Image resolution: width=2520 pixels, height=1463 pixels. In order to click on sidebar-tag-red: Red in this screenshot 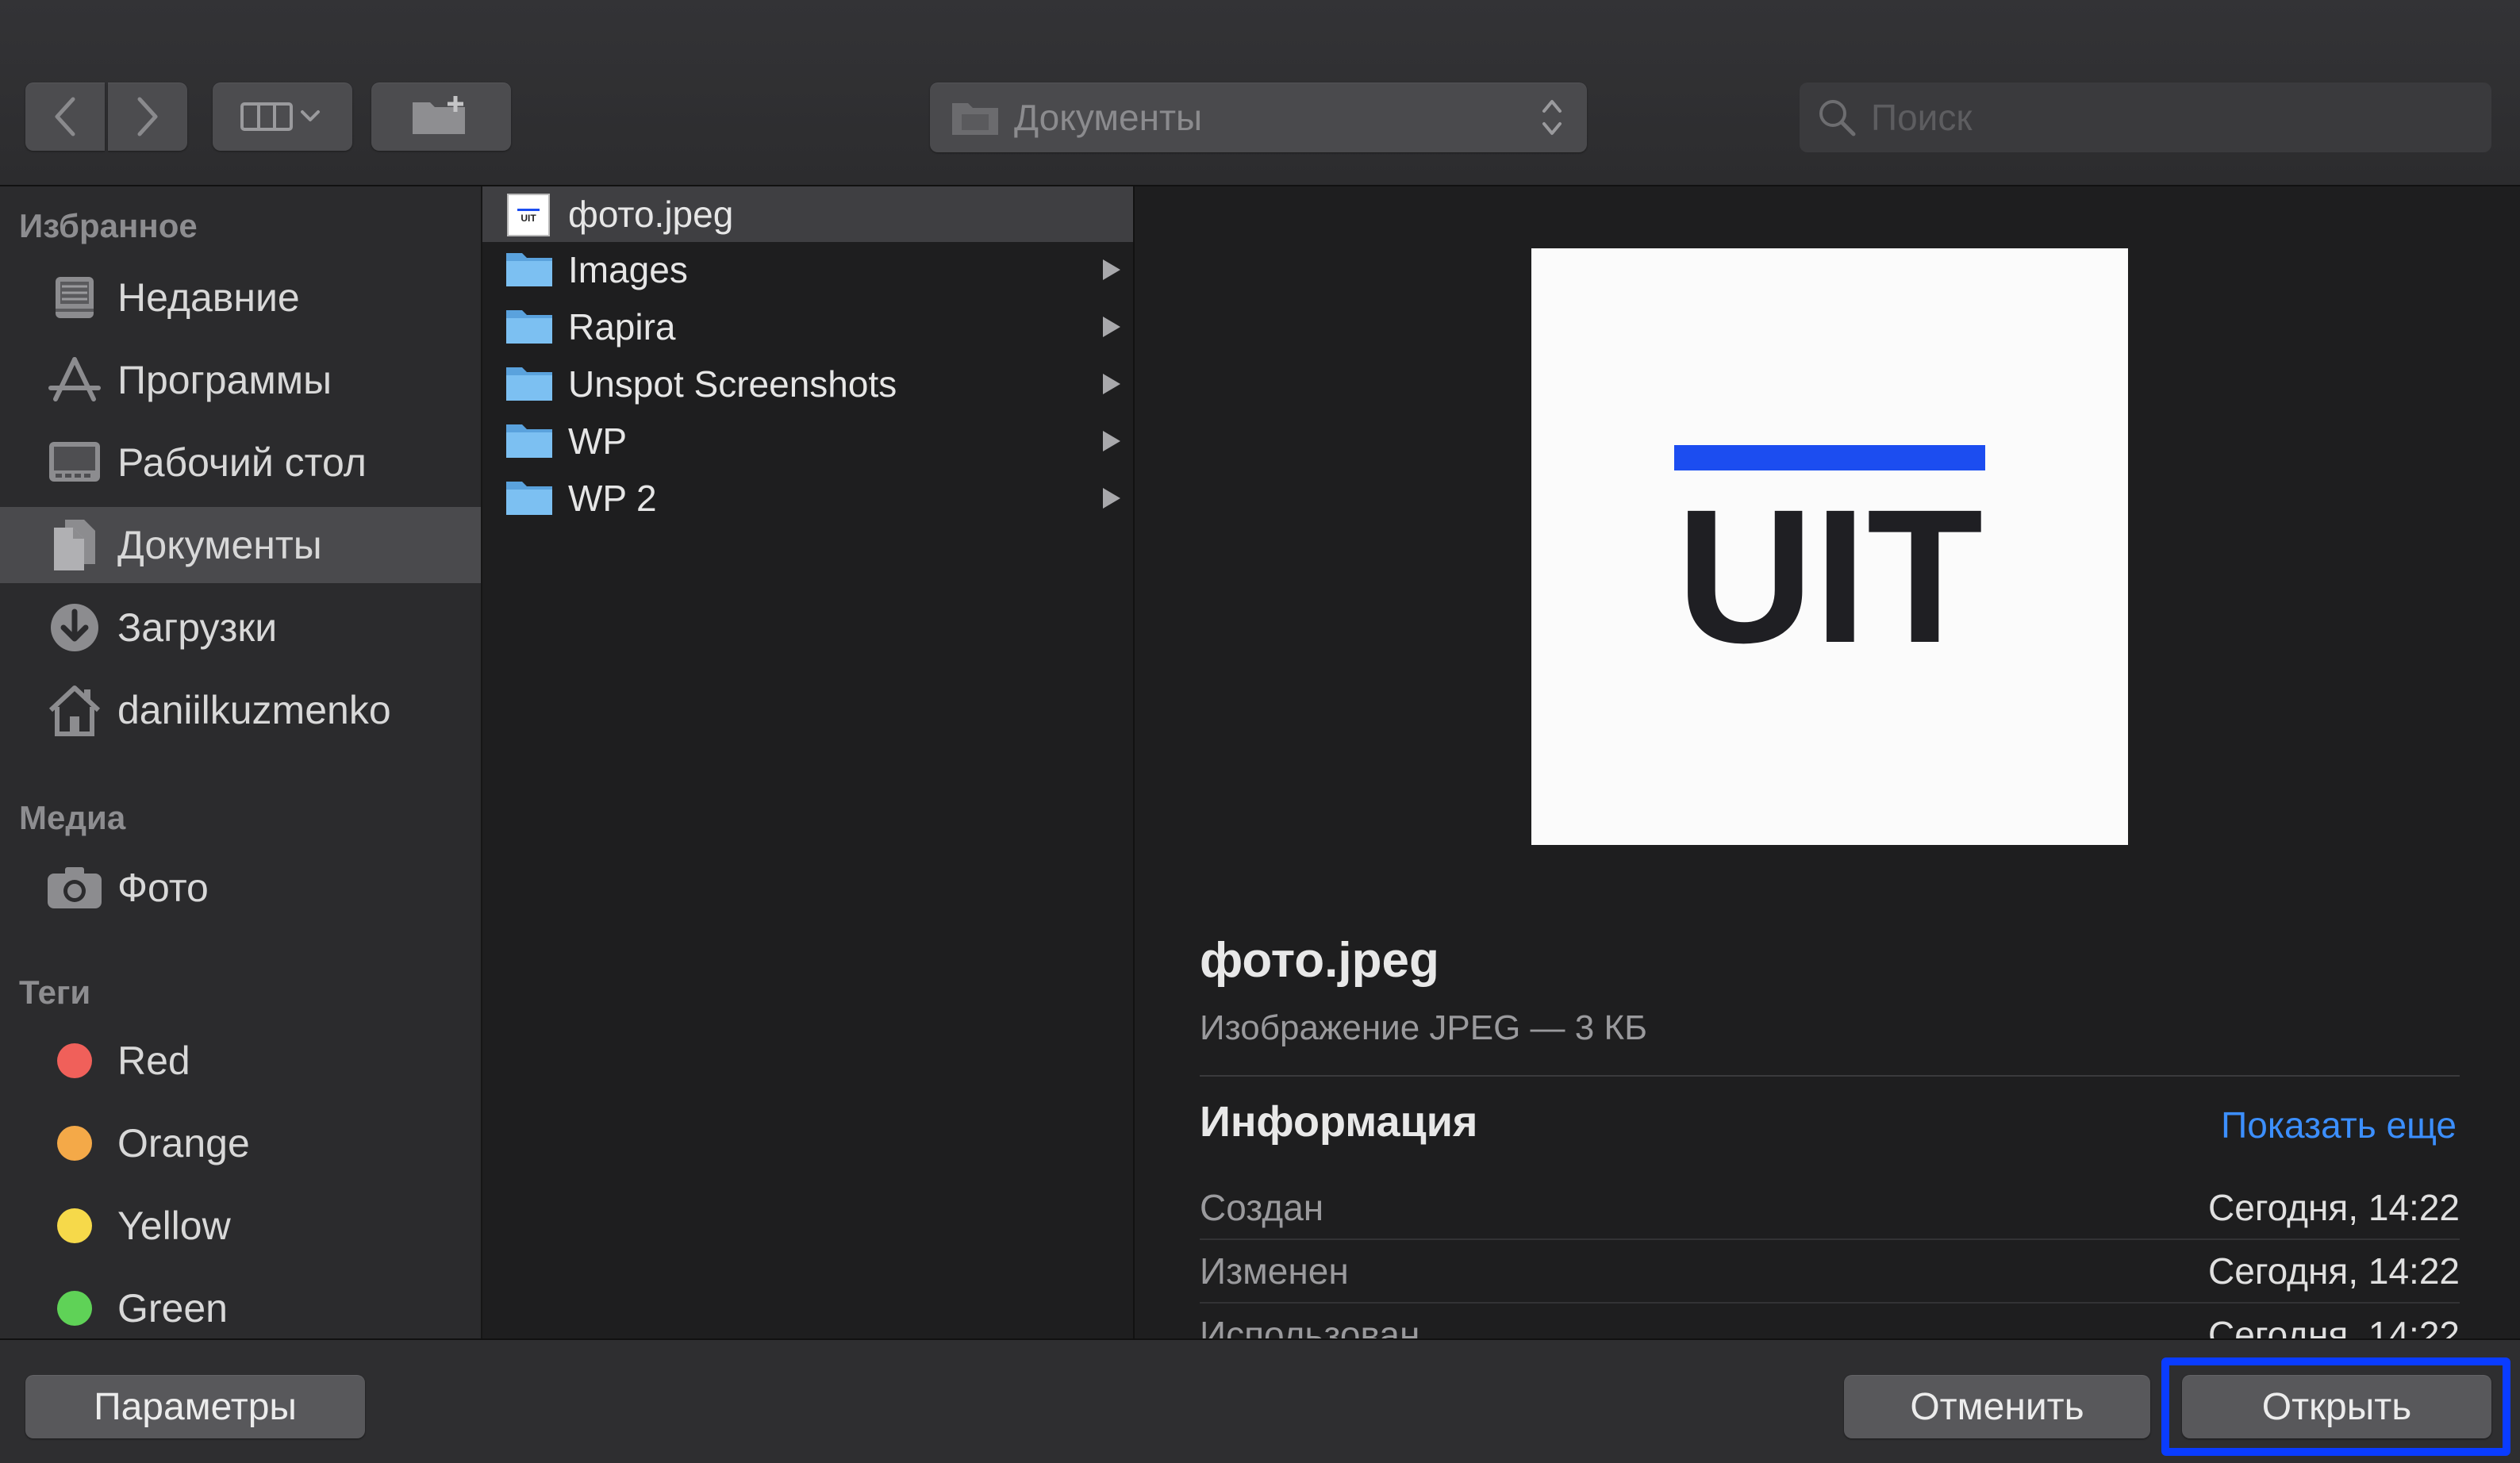, I will do `click(240, 1061)`.